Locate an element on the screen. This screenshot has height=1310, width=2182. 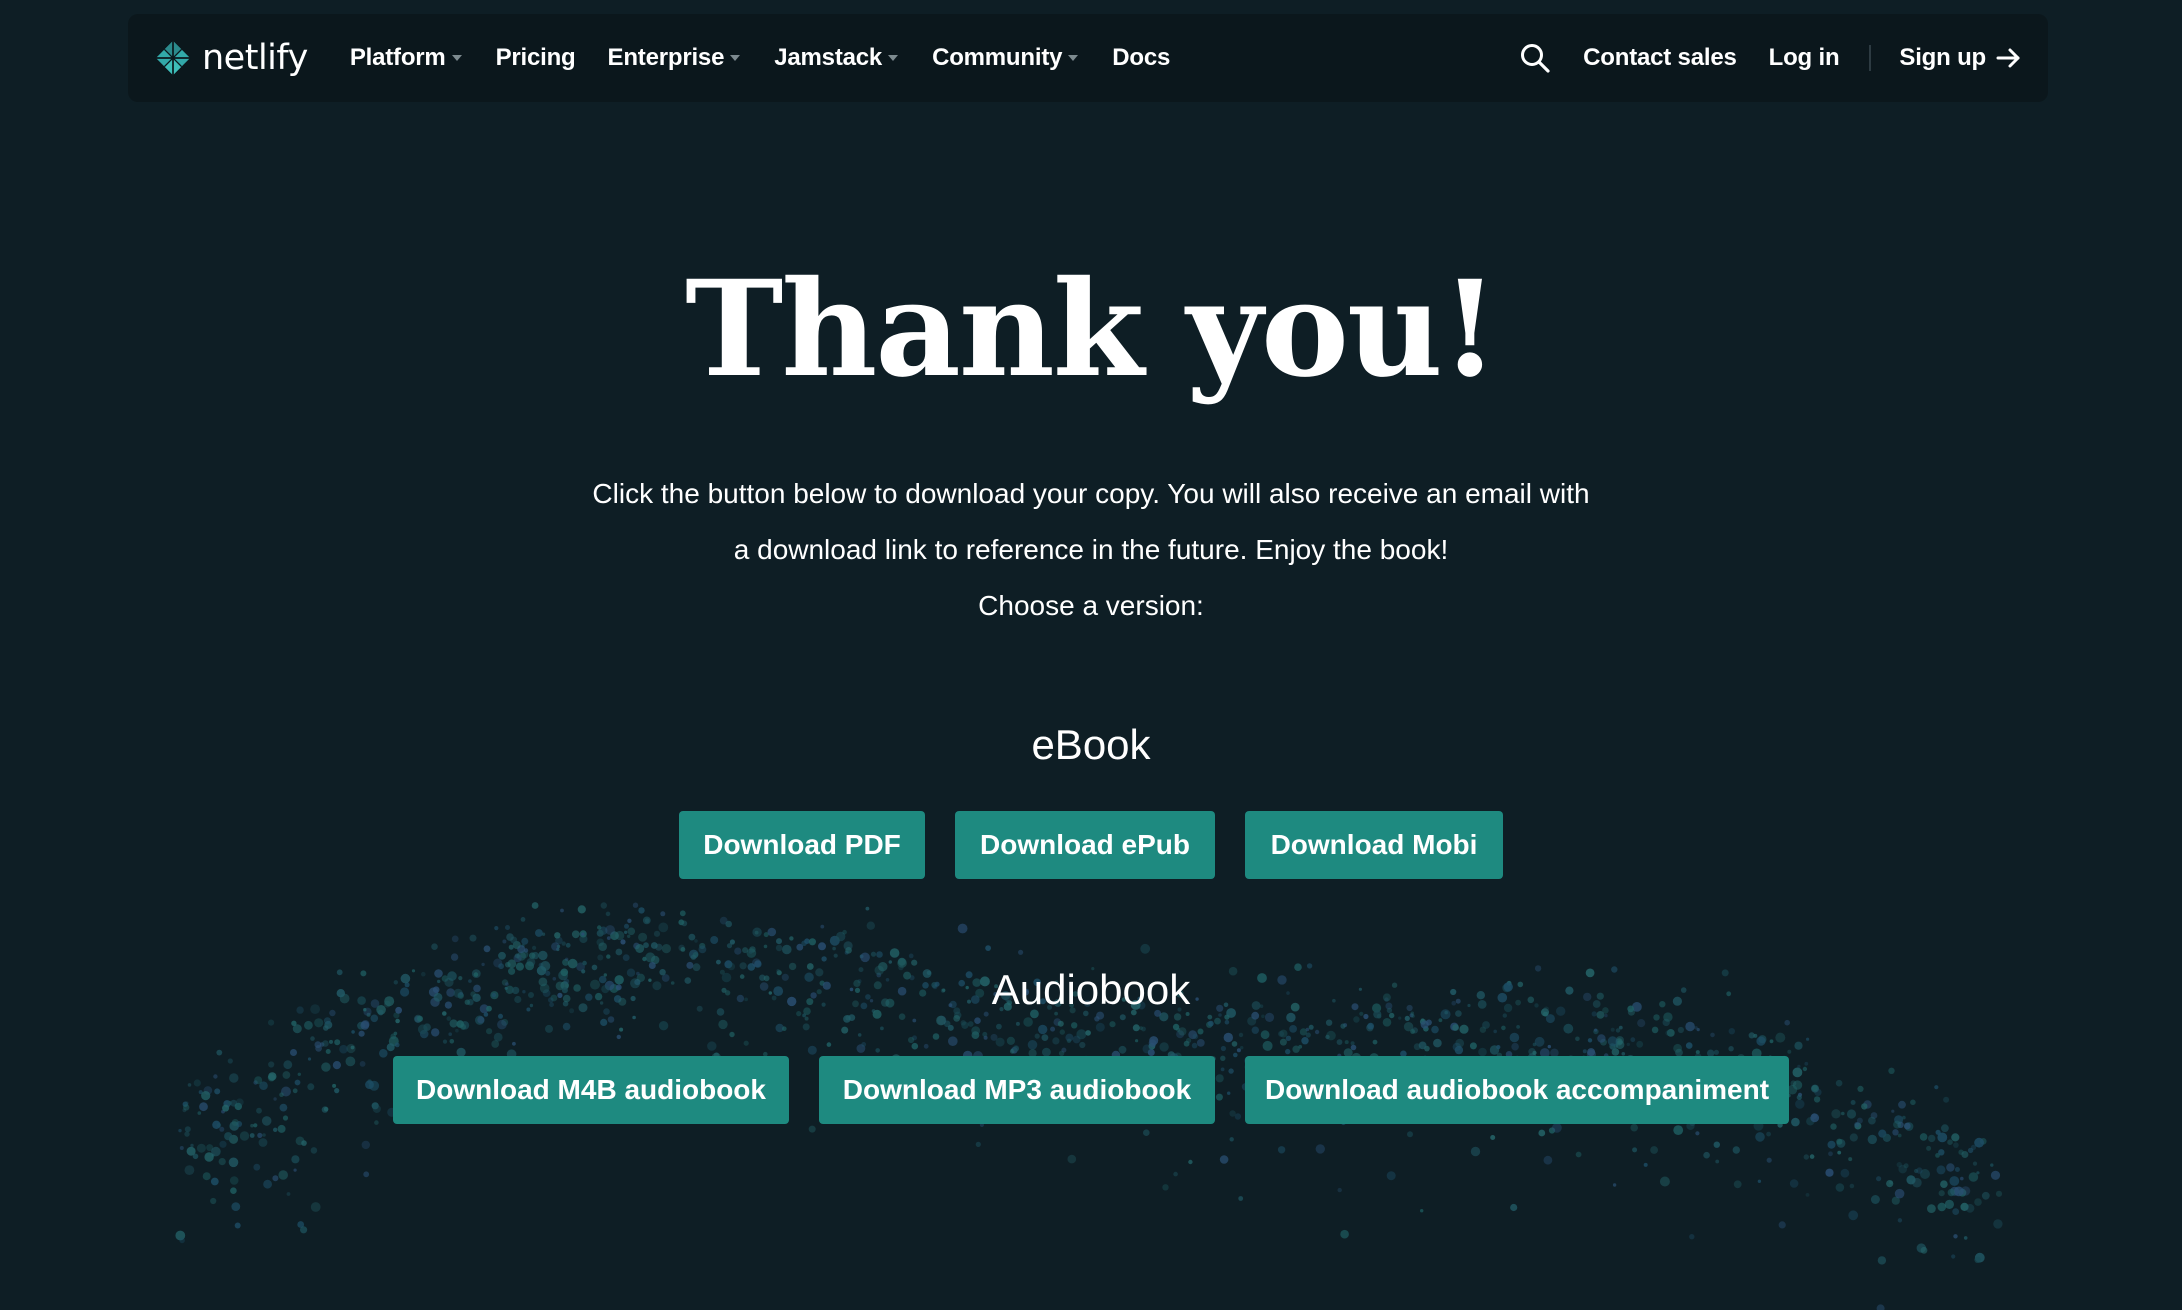
sign-up-label: Sign up is located at coordinates (1942, 57).